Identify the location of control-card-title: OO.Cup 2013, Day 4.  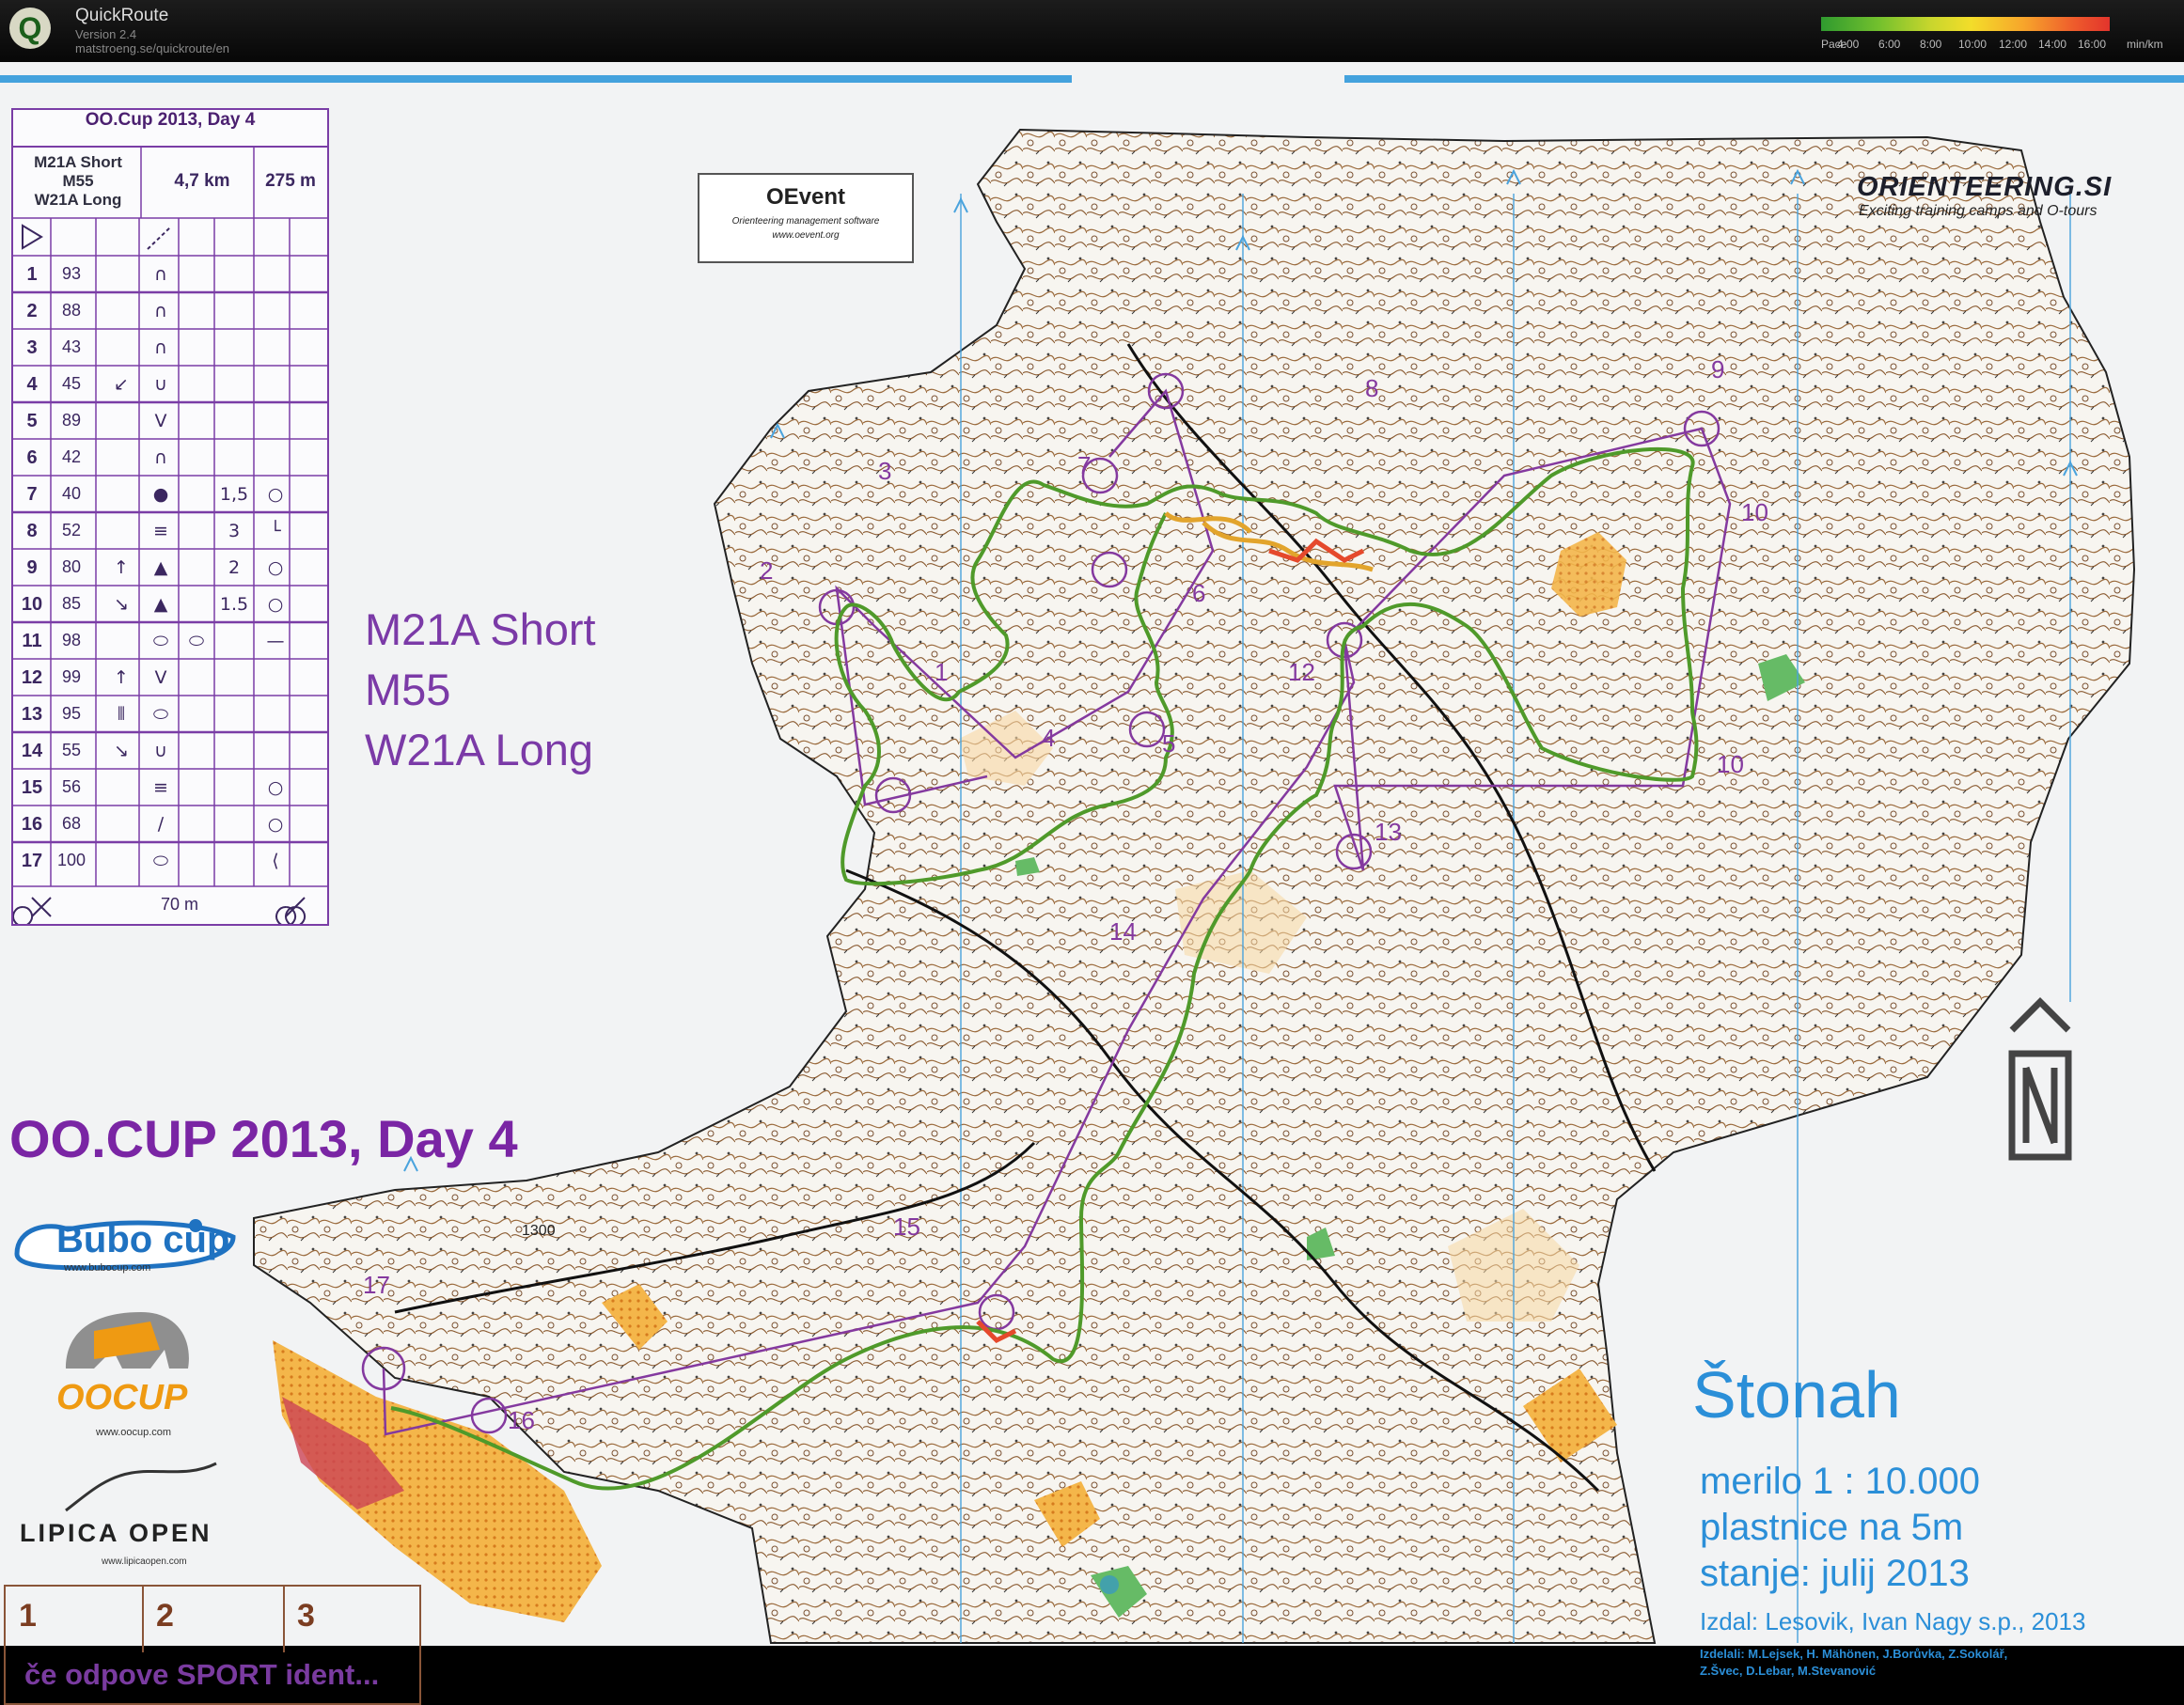
(170, 129).